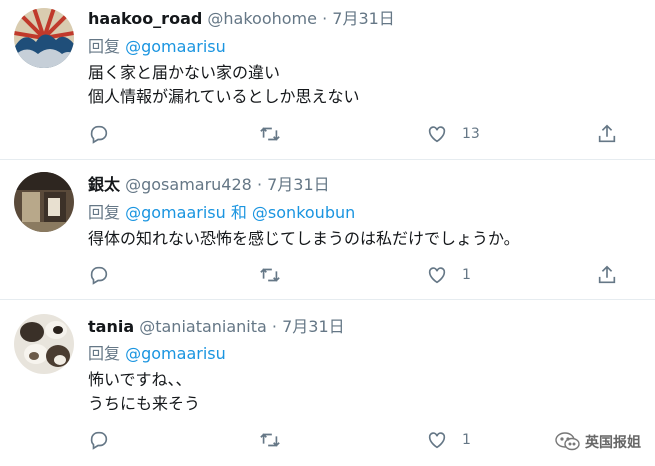 This screenshot has height=466, width=655. What do you see at coordinates (327, 134) in the screenshot?
I see `tweet-actions: 13` at bounding box center [327, 134].